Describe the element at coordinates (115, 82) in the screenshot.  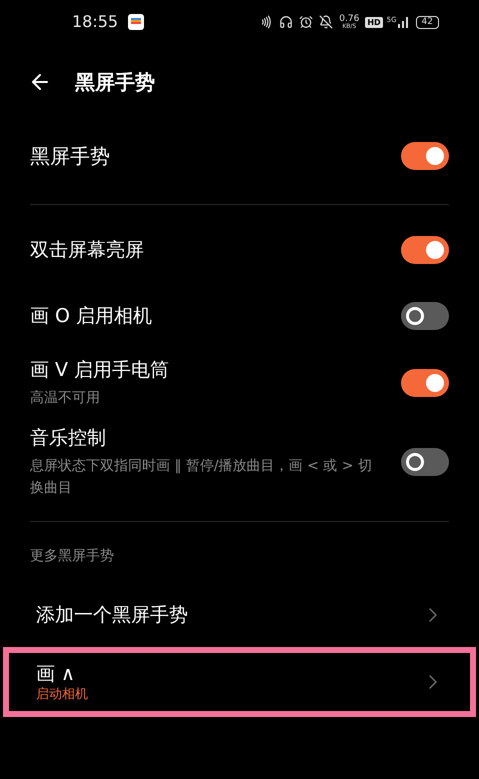
I see `page-title: 黑屏手势` at that location.